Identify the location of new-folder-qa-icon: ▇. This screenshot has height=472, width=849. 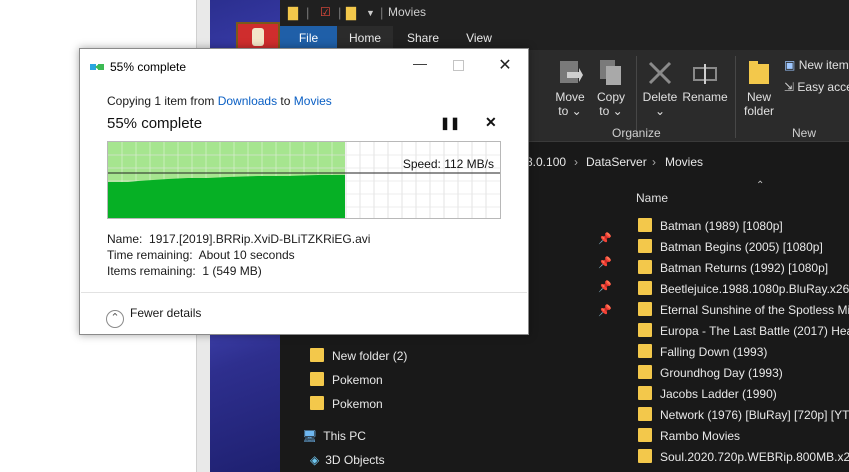
(351, 13).